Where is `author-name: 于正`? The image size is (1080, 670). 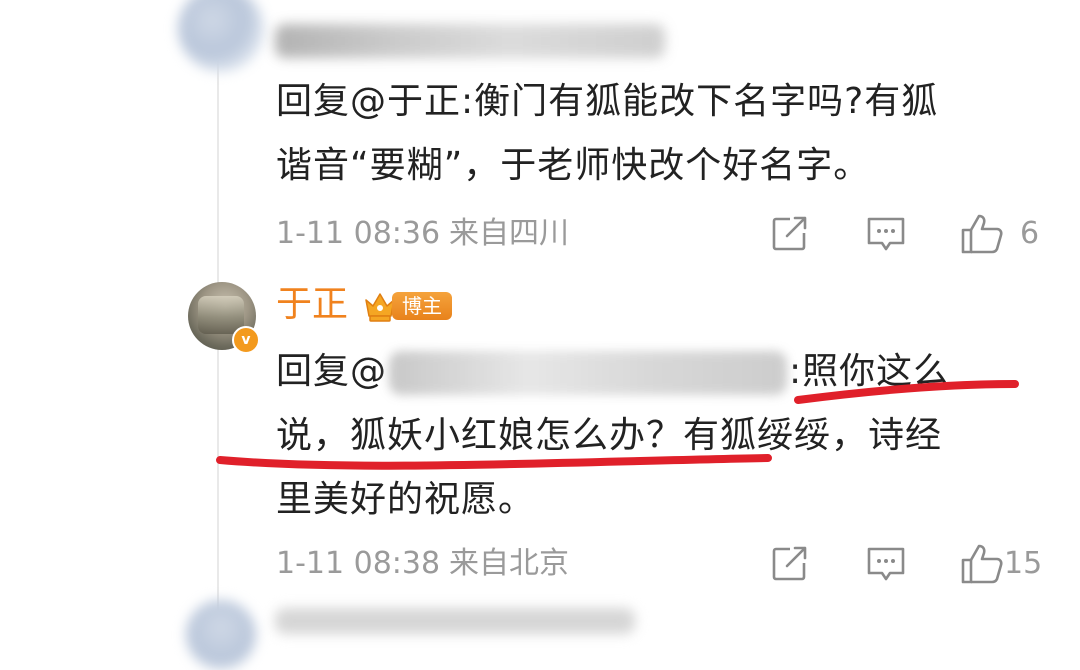 author-name: 于正 is located at coordinates (312, 305).